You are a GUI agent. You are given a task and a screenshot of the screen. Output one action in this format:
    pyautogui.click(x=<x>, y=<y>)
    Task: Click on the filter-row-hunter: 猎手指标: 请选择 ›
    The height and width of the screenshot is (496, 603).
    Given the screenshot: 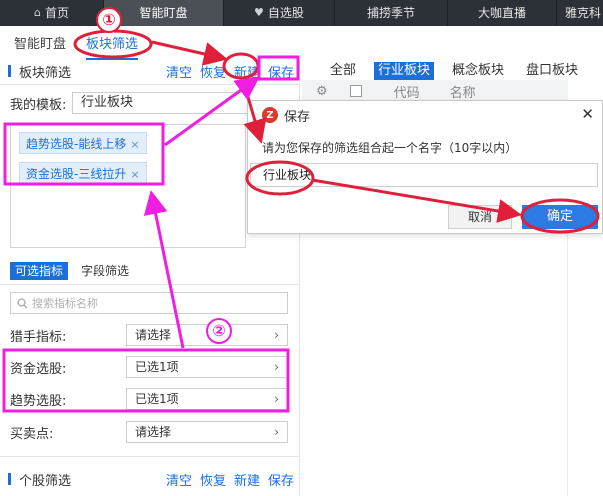 What is the action you would take?
    pyautogui.click(x=150, y=335)
    